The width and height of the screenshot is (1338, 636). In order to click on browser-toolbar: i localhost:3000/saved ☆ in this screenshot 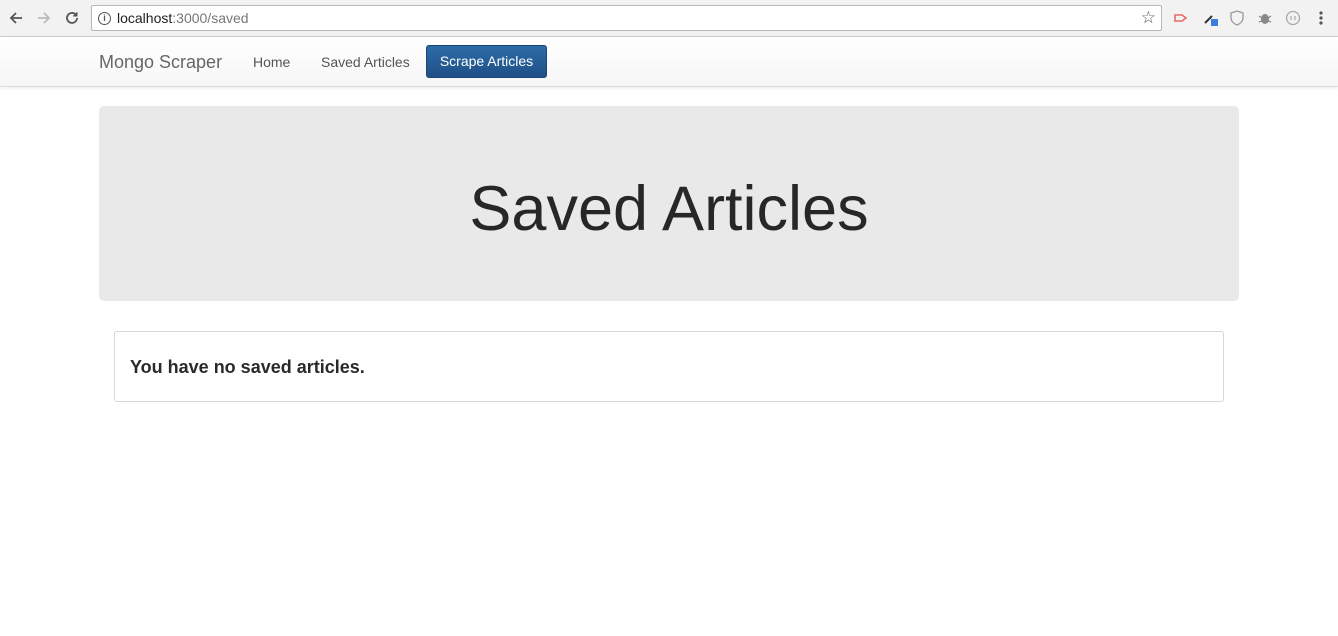, I will do `click(669, 18)`.